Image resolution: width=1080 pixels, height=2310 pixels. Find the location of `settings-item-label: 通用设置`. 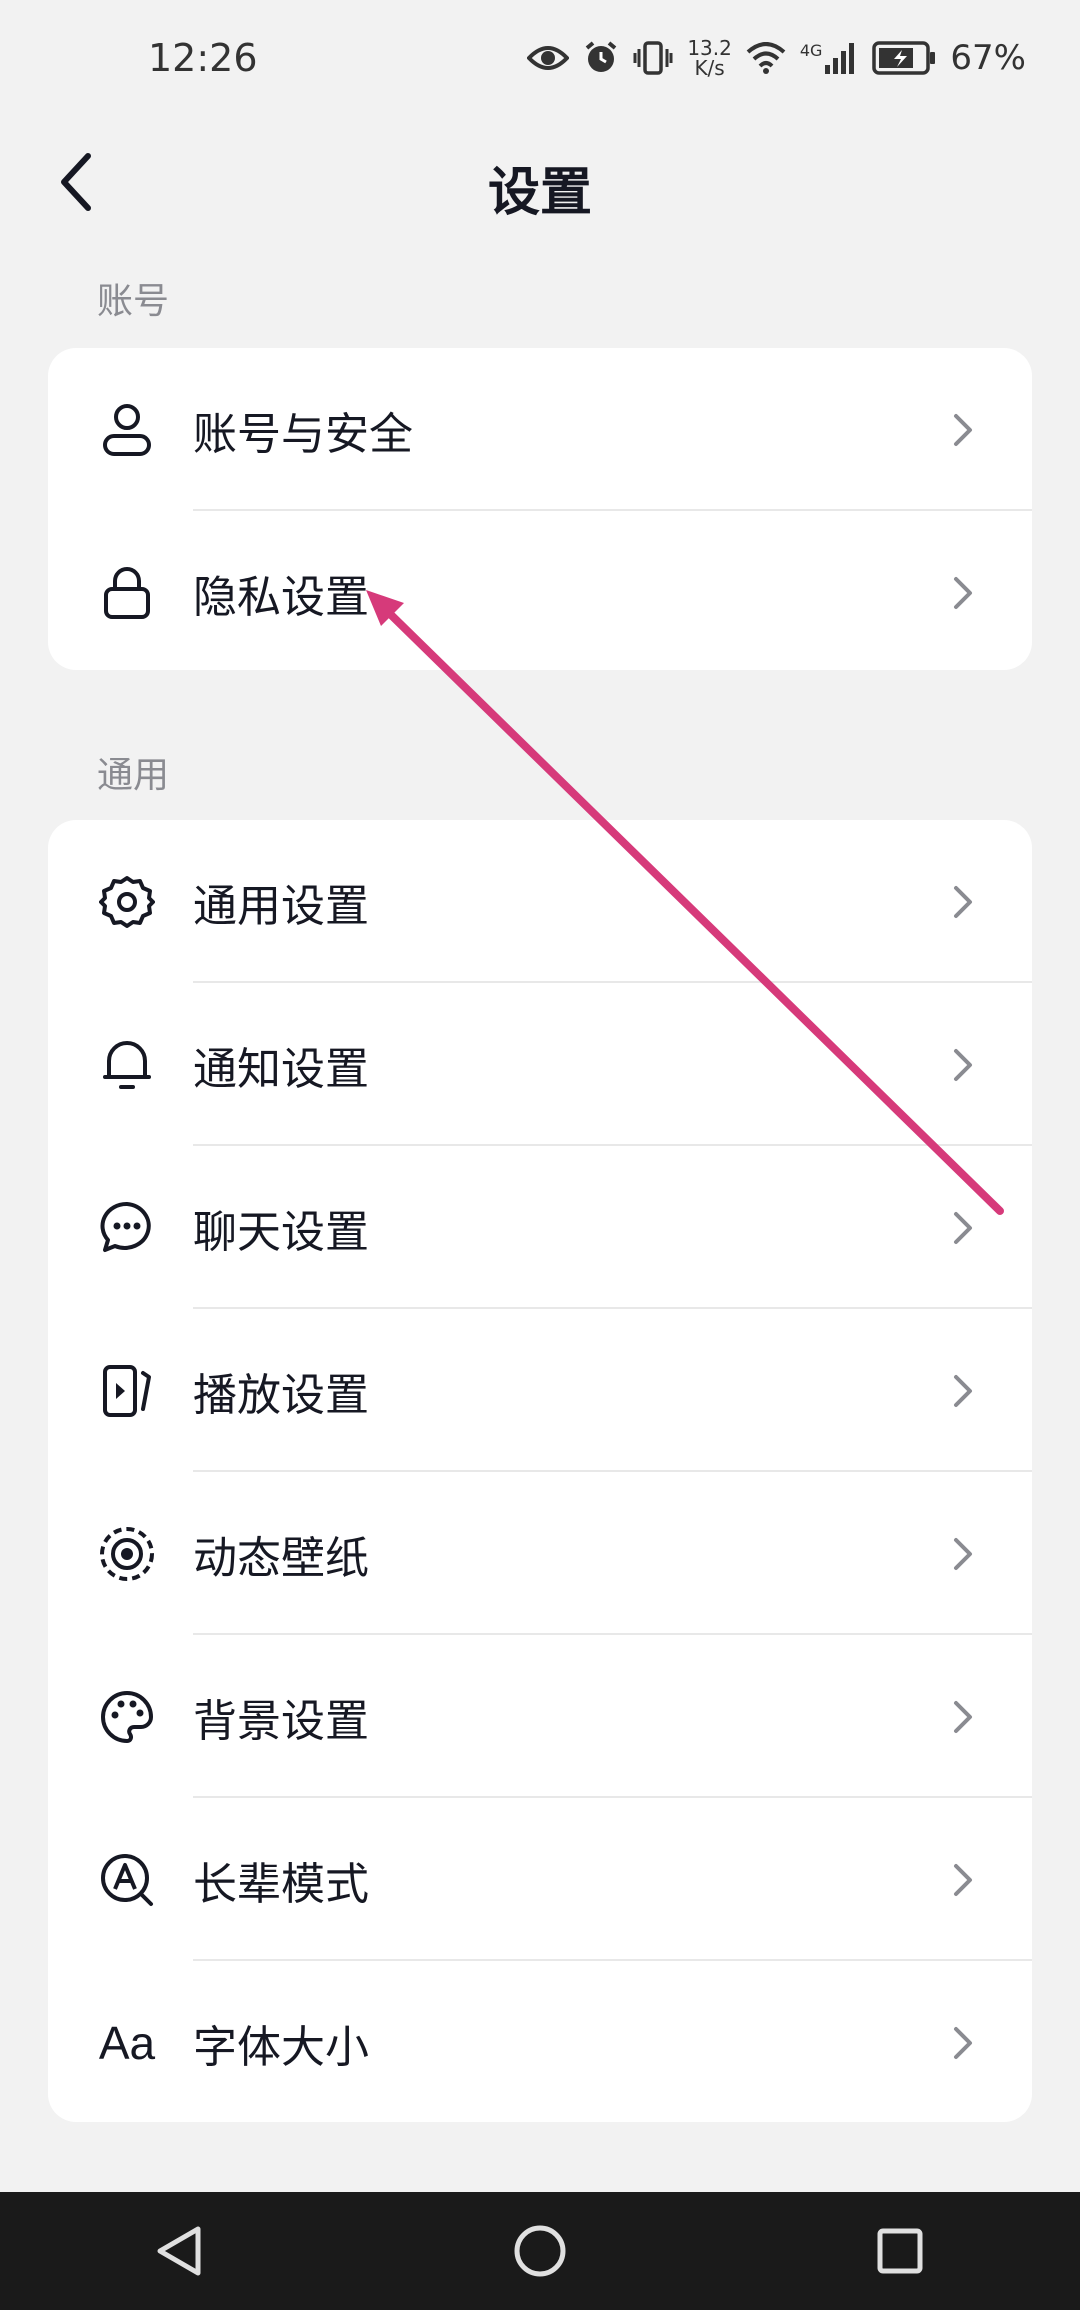

settings-item-label: 通用设置 is located at coordinates (281, 906).